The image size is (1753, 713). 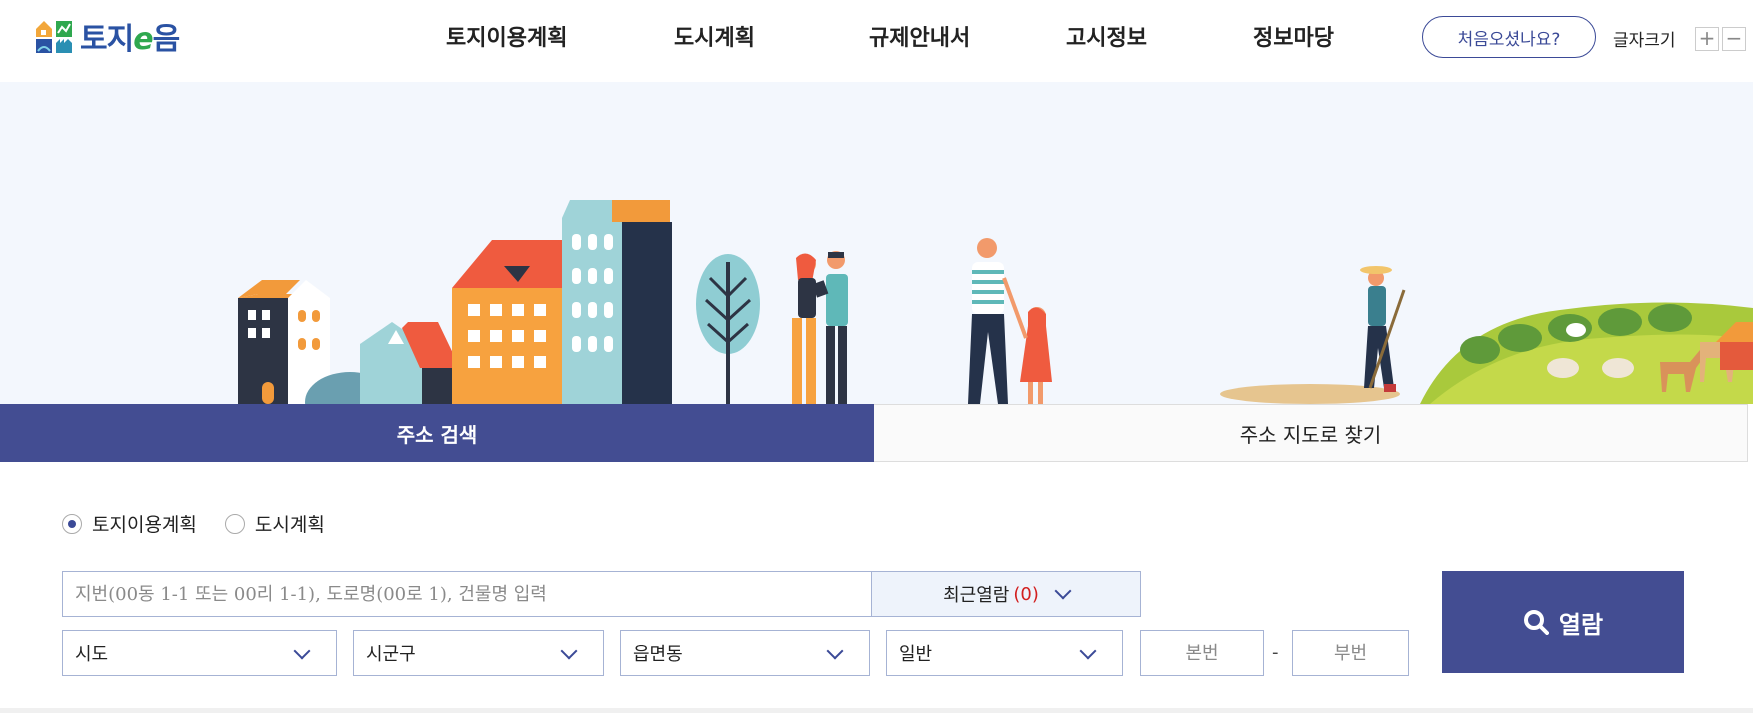 I want to click on radio-land-use-plan: 토지이용계획, so click(x=129, y=523).